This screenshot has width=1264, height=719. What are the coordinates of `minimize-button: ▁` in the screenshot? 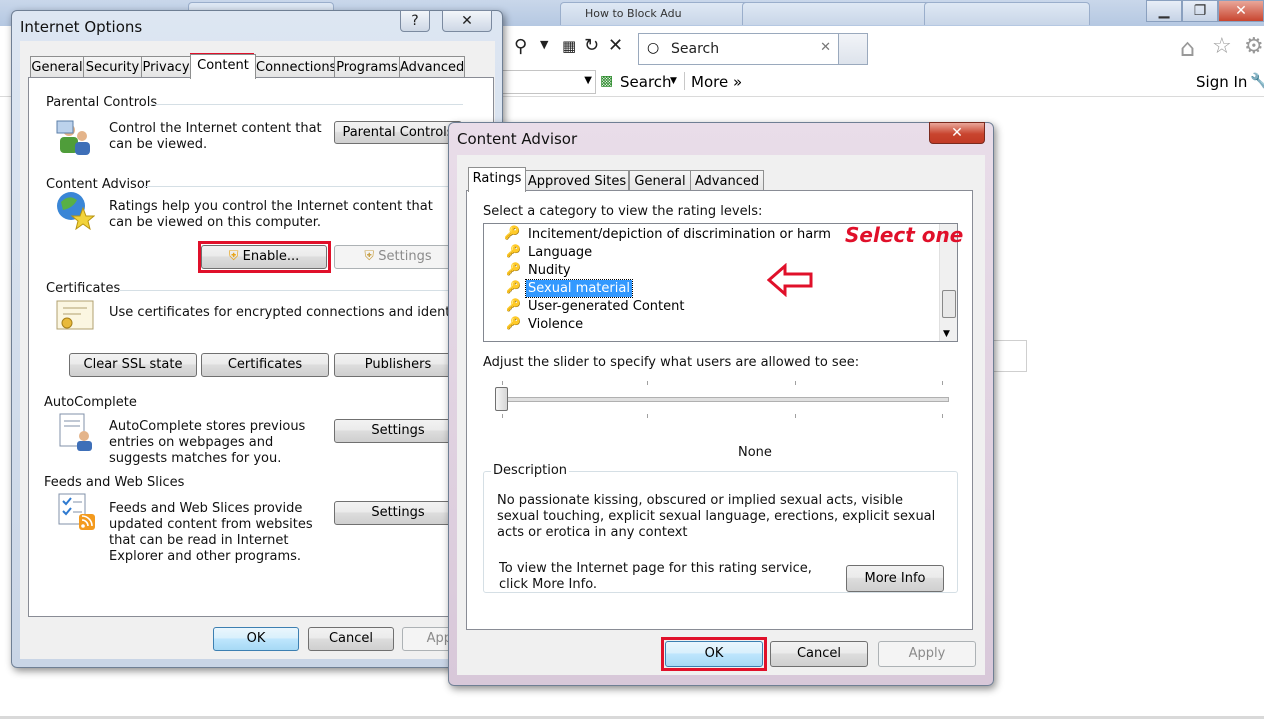 It's located at (1164, 11).